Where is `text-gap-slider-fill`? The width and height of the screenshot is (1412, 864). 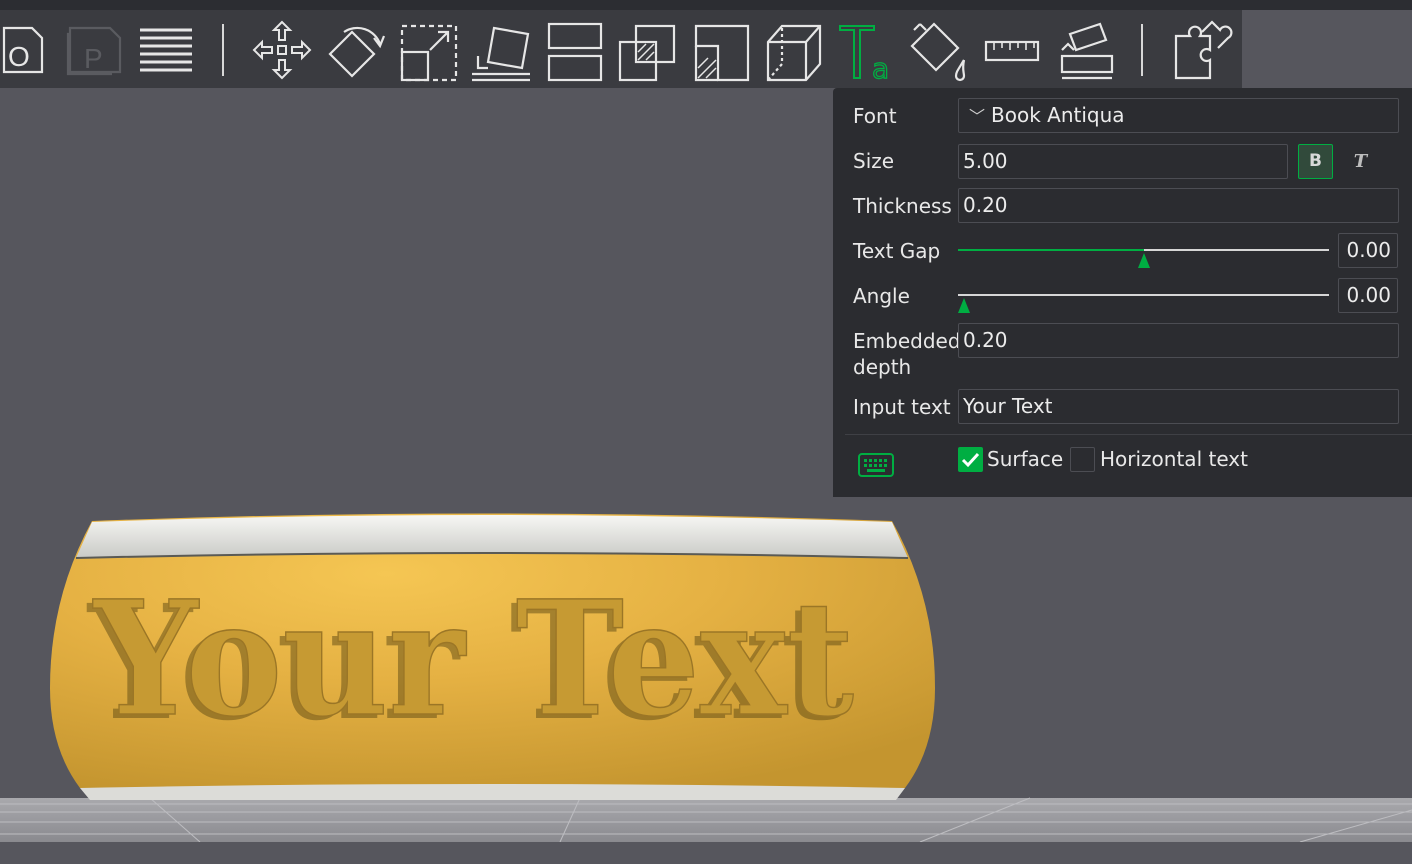 text-gap-slider-fill is located at coordinates (1051, 250).